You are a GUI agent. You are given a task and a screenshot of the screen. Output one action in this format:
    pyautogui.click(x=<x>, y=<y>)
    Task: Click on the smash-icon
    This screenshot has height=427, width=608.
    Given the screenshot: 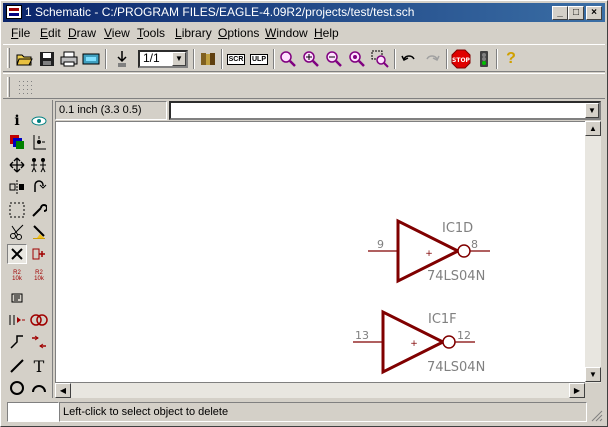 What is the action you would take?
    pyautogui.click(x=17, y=298)
    